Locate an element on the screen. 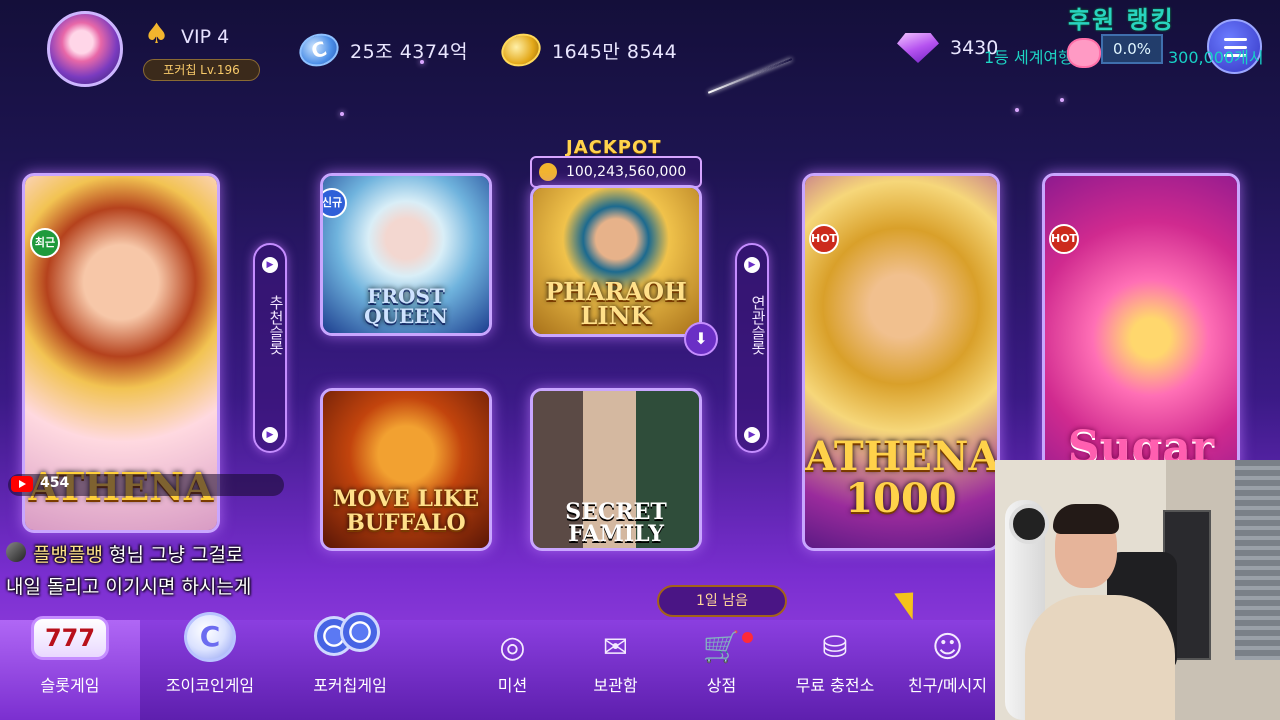 Image resolution: width=1280 pixels, height=720 pixels. webcam-feed is located at coordinates (1137, 590).